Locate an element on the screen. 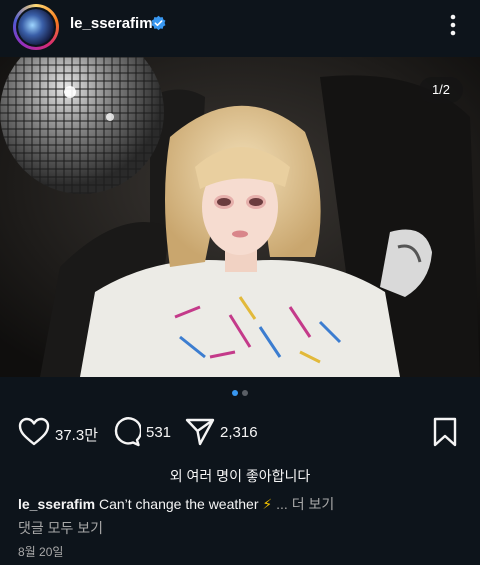  avatar is located at coordinates (36, 27).